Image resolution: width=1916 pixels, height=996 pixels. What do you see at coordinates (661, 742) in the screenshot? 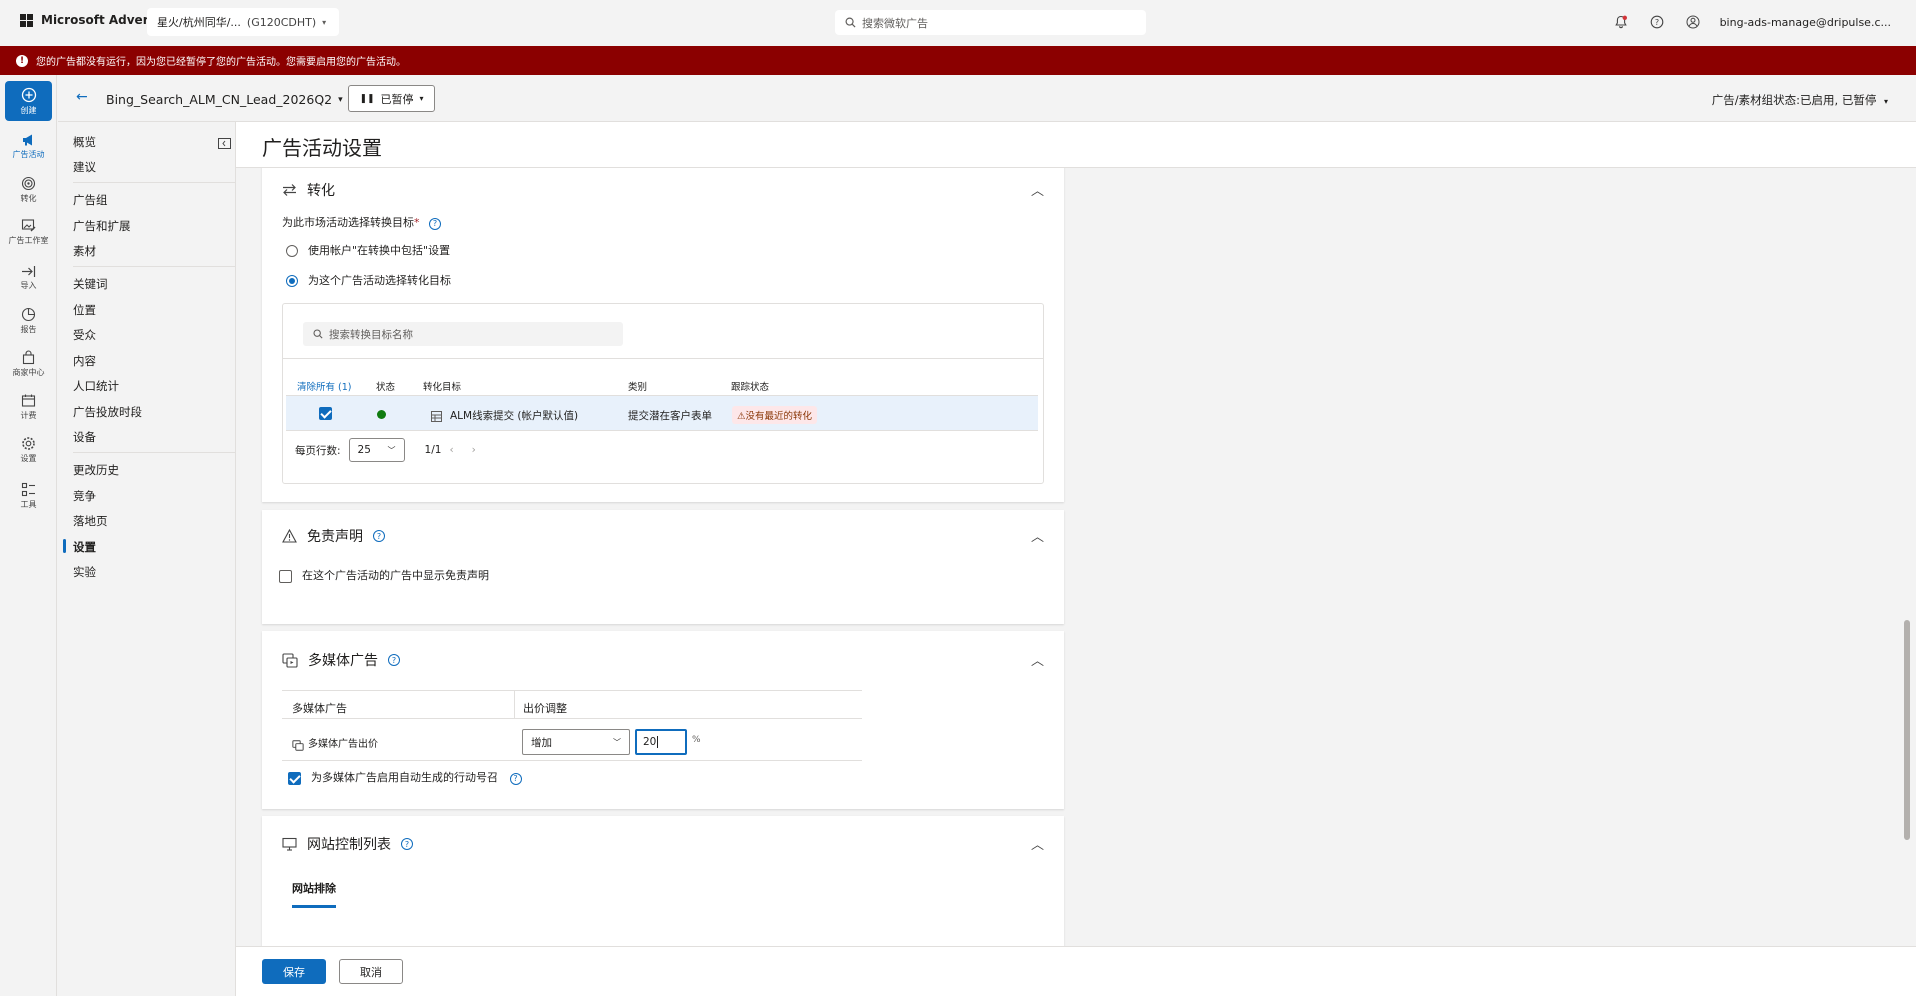
I see `bid-percentage-input: 20` at bounding box center [661, 742].